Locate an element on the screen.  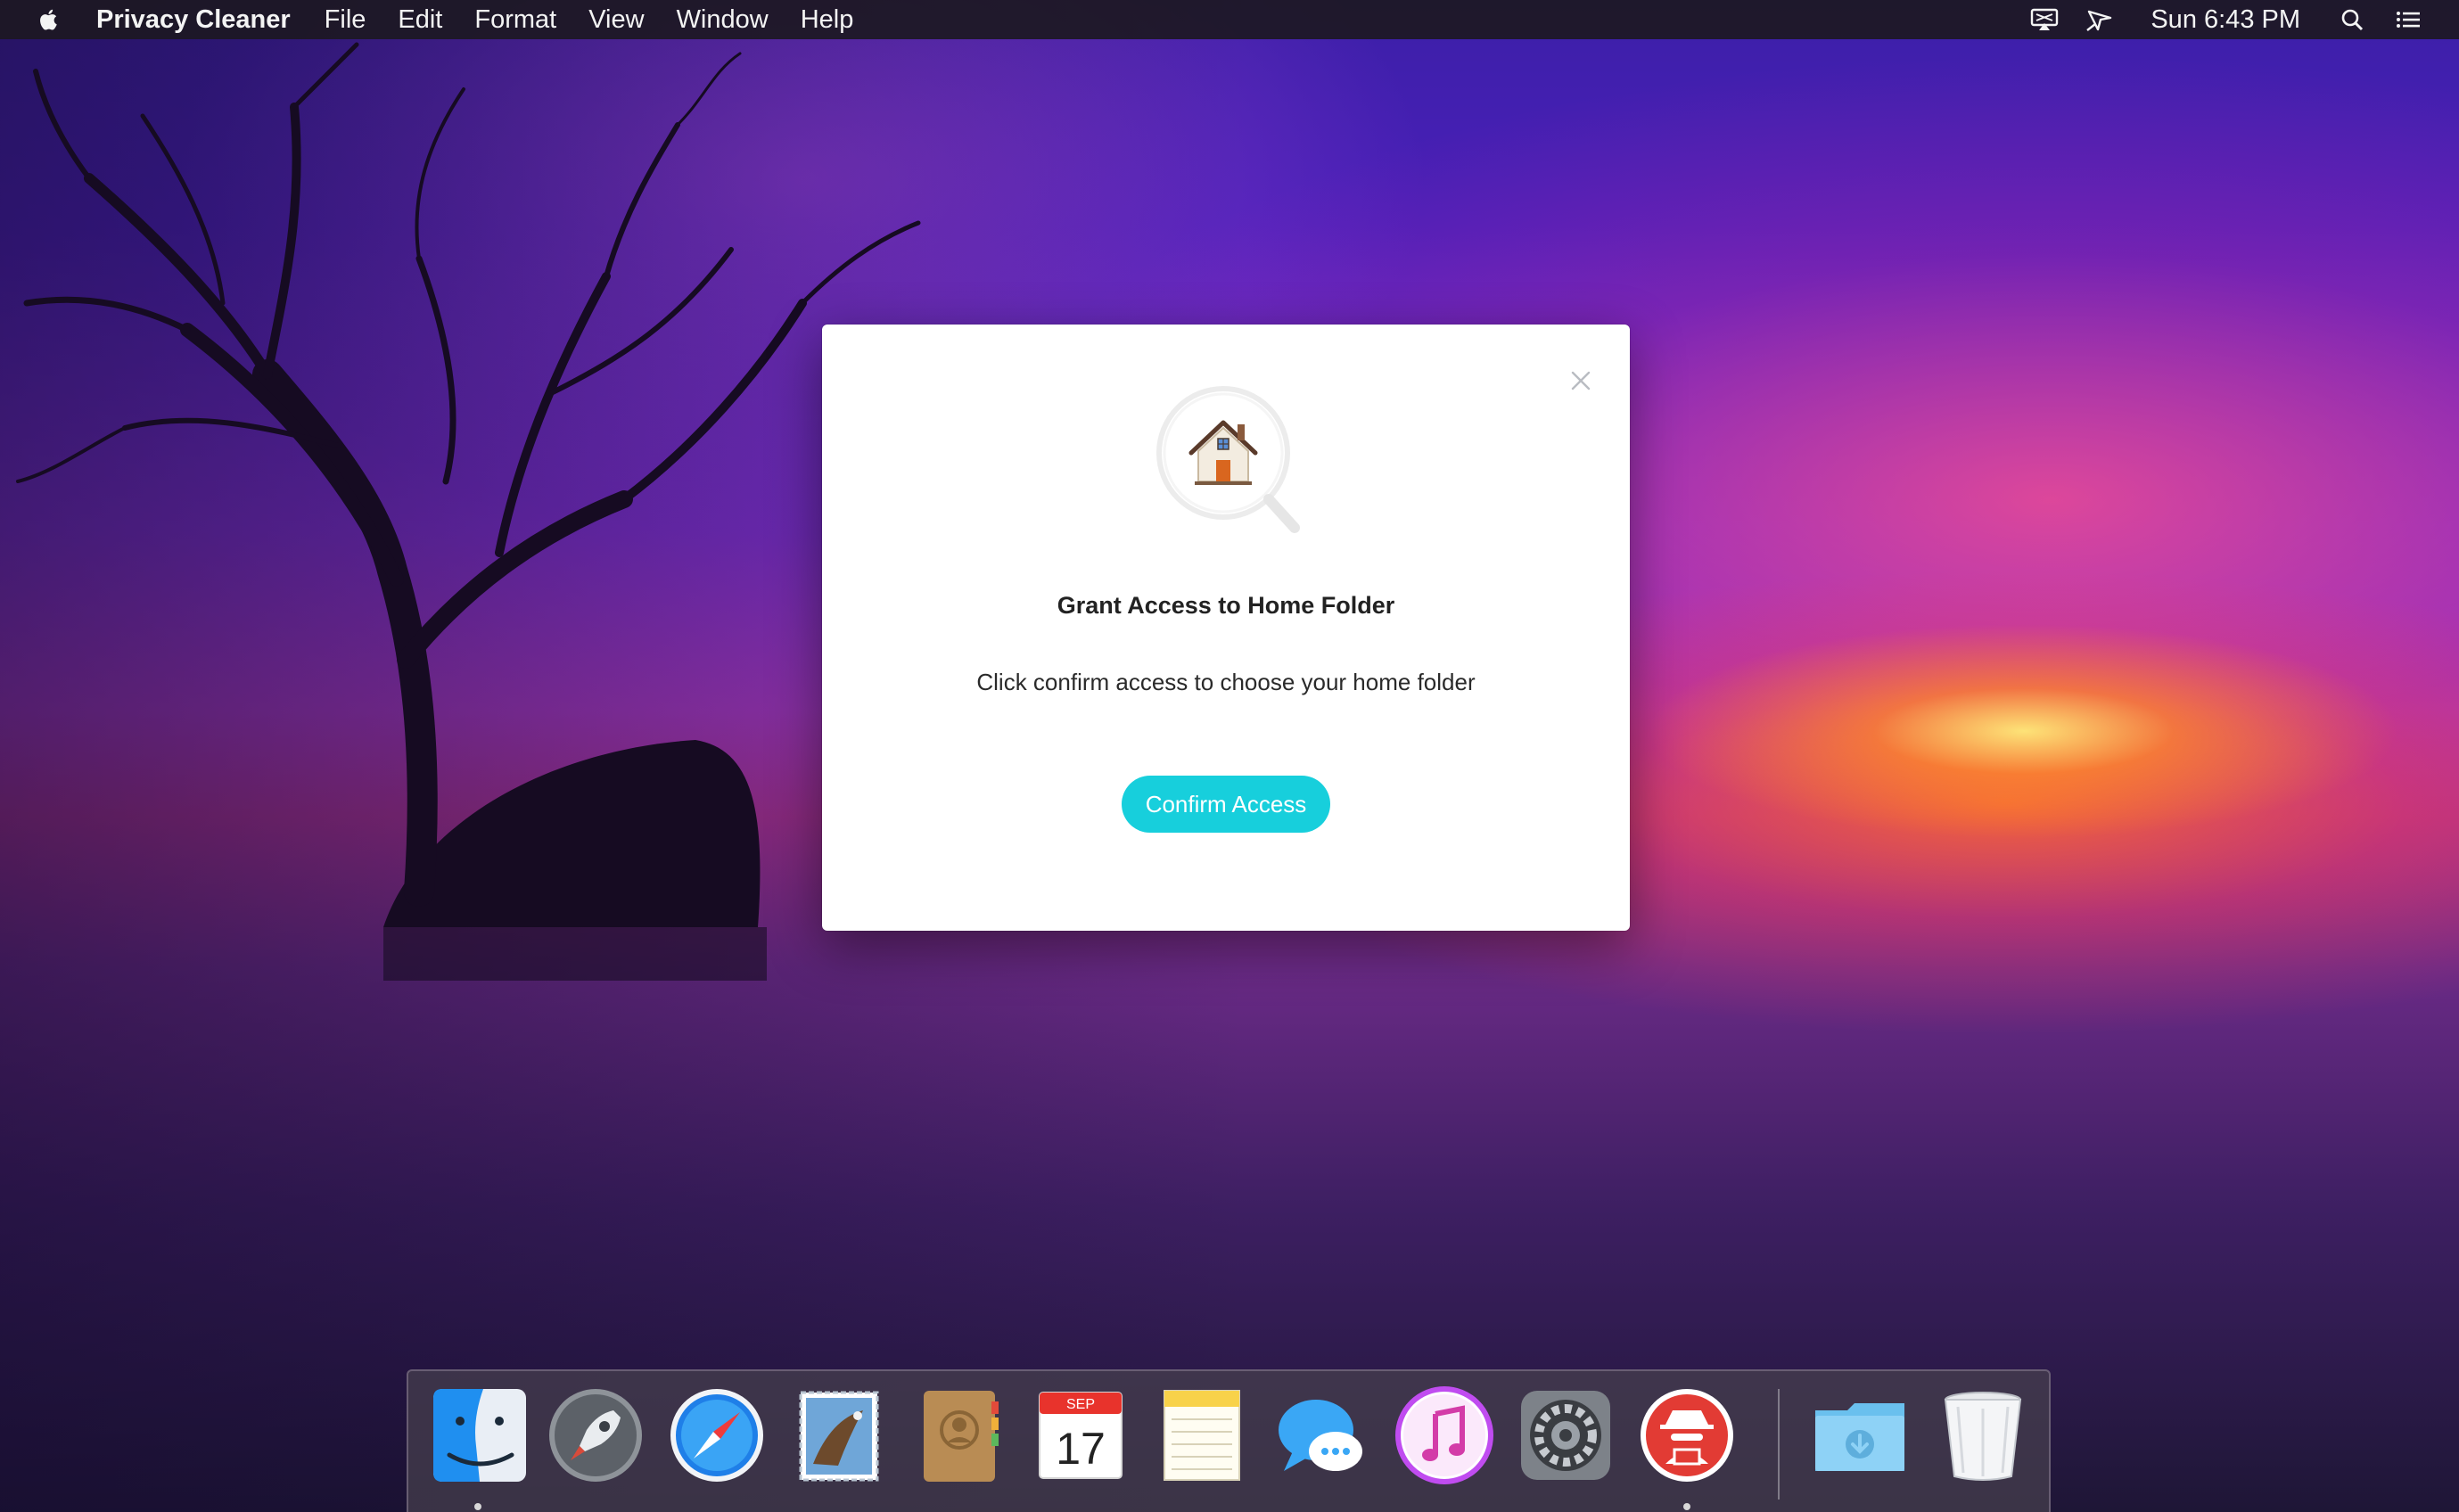
menu-clock: Sun 6:43 PM is located at coordinates (2225, 20).